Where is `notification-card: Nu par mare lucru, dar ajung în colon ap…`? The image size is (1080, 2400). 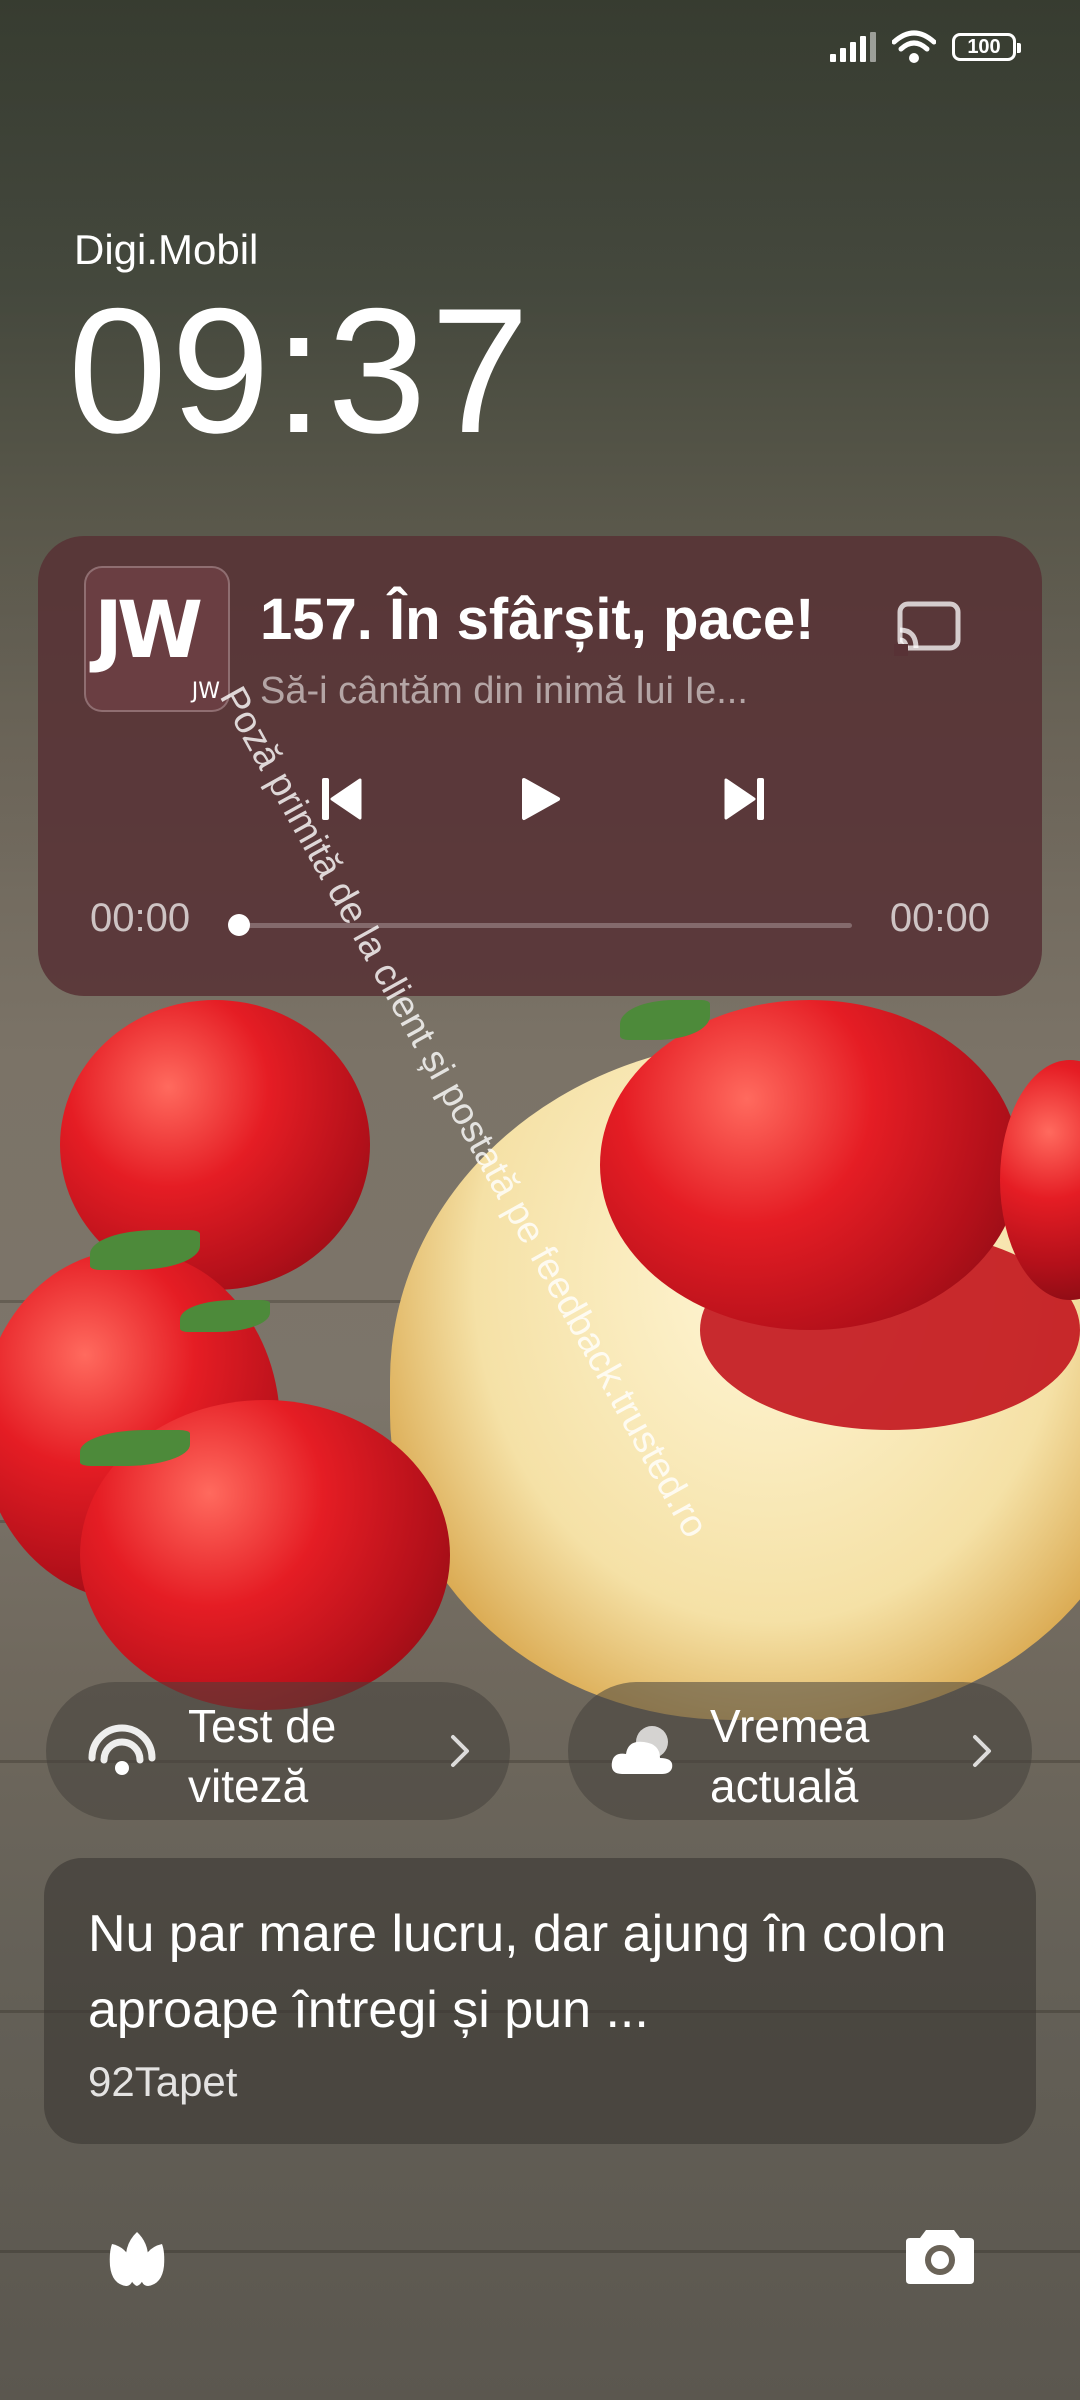
notification-card: Nu par mare lucru, dar ajung în colon ap… is located at coordinates (540, 2001).